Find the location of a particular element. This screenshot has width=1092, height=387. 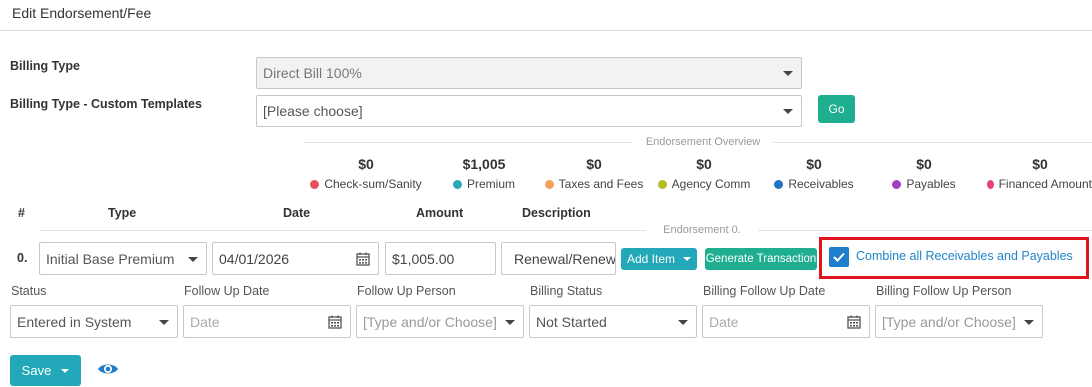

col-header-description: Description is located at coordinates (556, 213).